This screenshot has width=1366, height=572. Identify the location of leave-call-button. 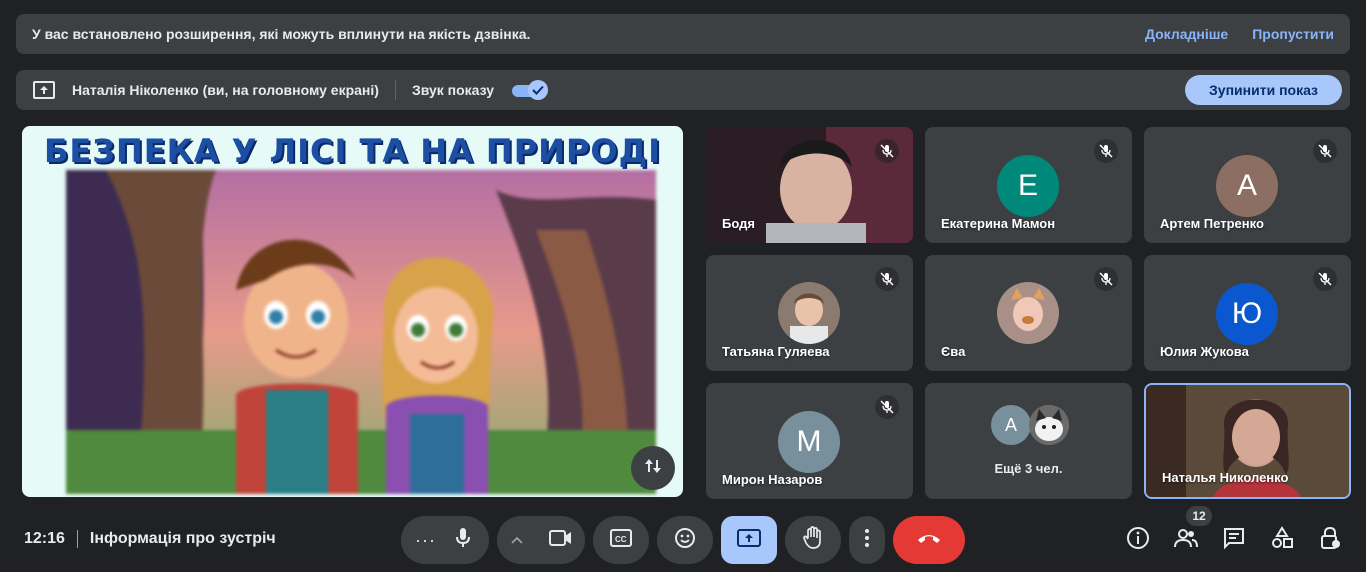
(929, 540).